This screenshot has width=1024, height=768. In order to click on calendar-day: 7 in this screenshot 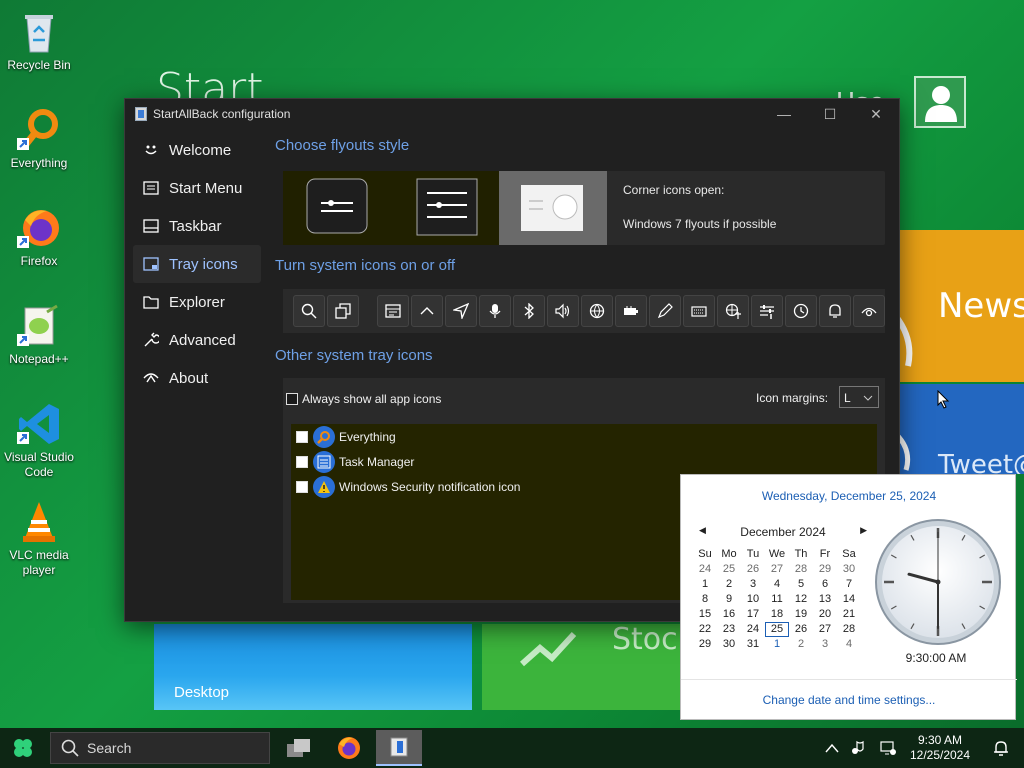, I will do `click(849, 584)`.